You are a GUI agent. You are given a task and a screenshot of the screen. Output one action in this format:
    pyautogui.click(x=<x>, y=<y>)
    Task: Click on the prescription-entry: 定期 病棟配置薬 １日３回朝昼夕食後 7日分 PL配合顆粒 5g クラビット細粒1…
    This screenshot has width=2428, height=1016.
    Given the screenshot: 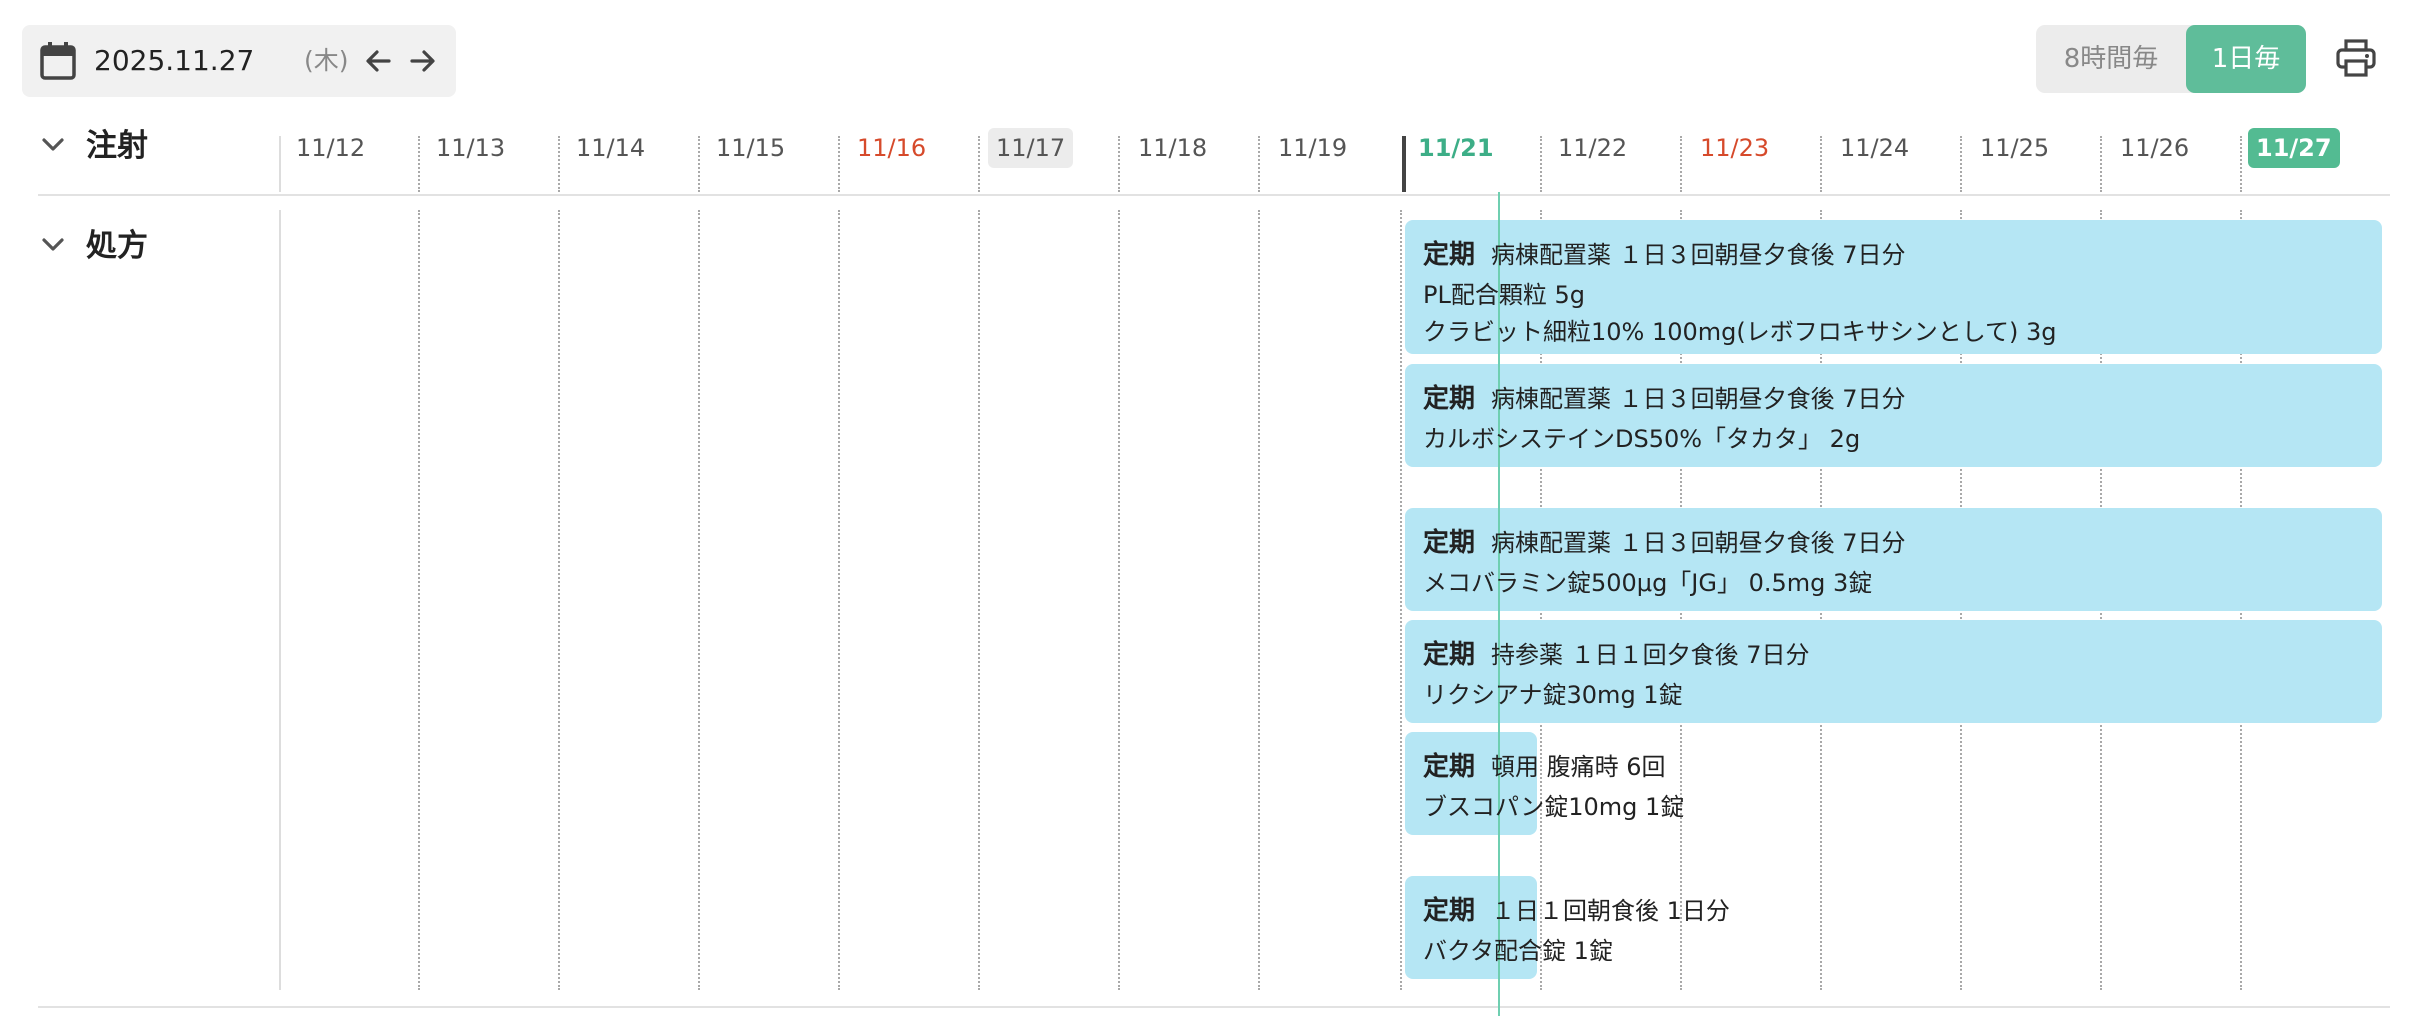 What is the action you would take?
    pyautogui.click(x=1740, y=290)
    